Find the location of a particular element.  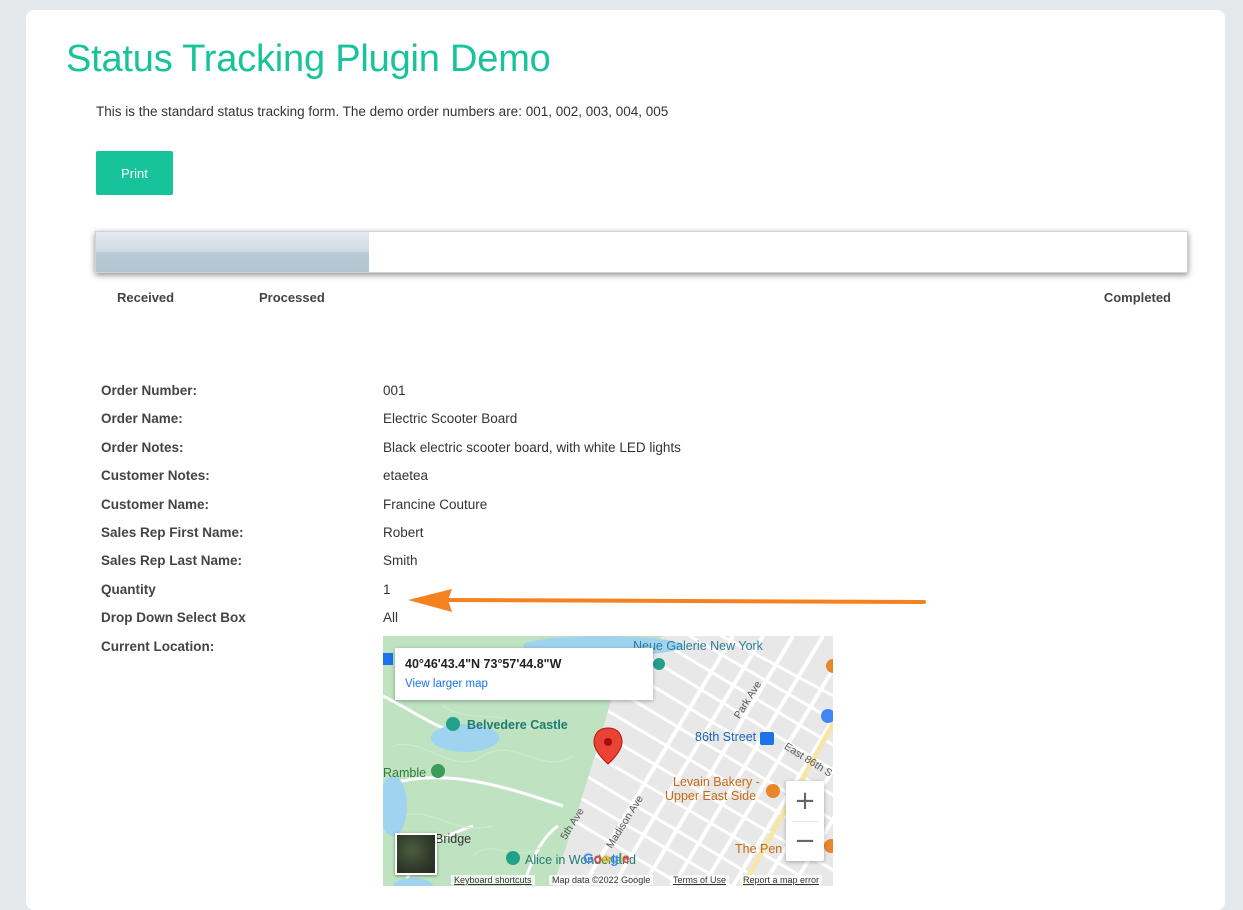

detail-value: etaetea is located at coordinates (406, 476).